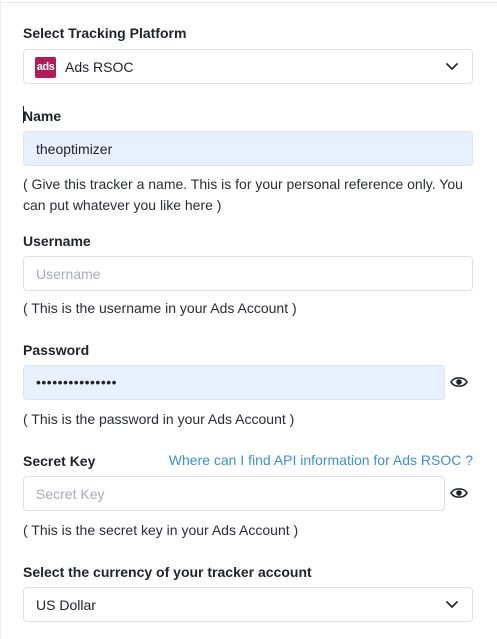  I want to click on name-value: theoptimizer, so click(74, 149).